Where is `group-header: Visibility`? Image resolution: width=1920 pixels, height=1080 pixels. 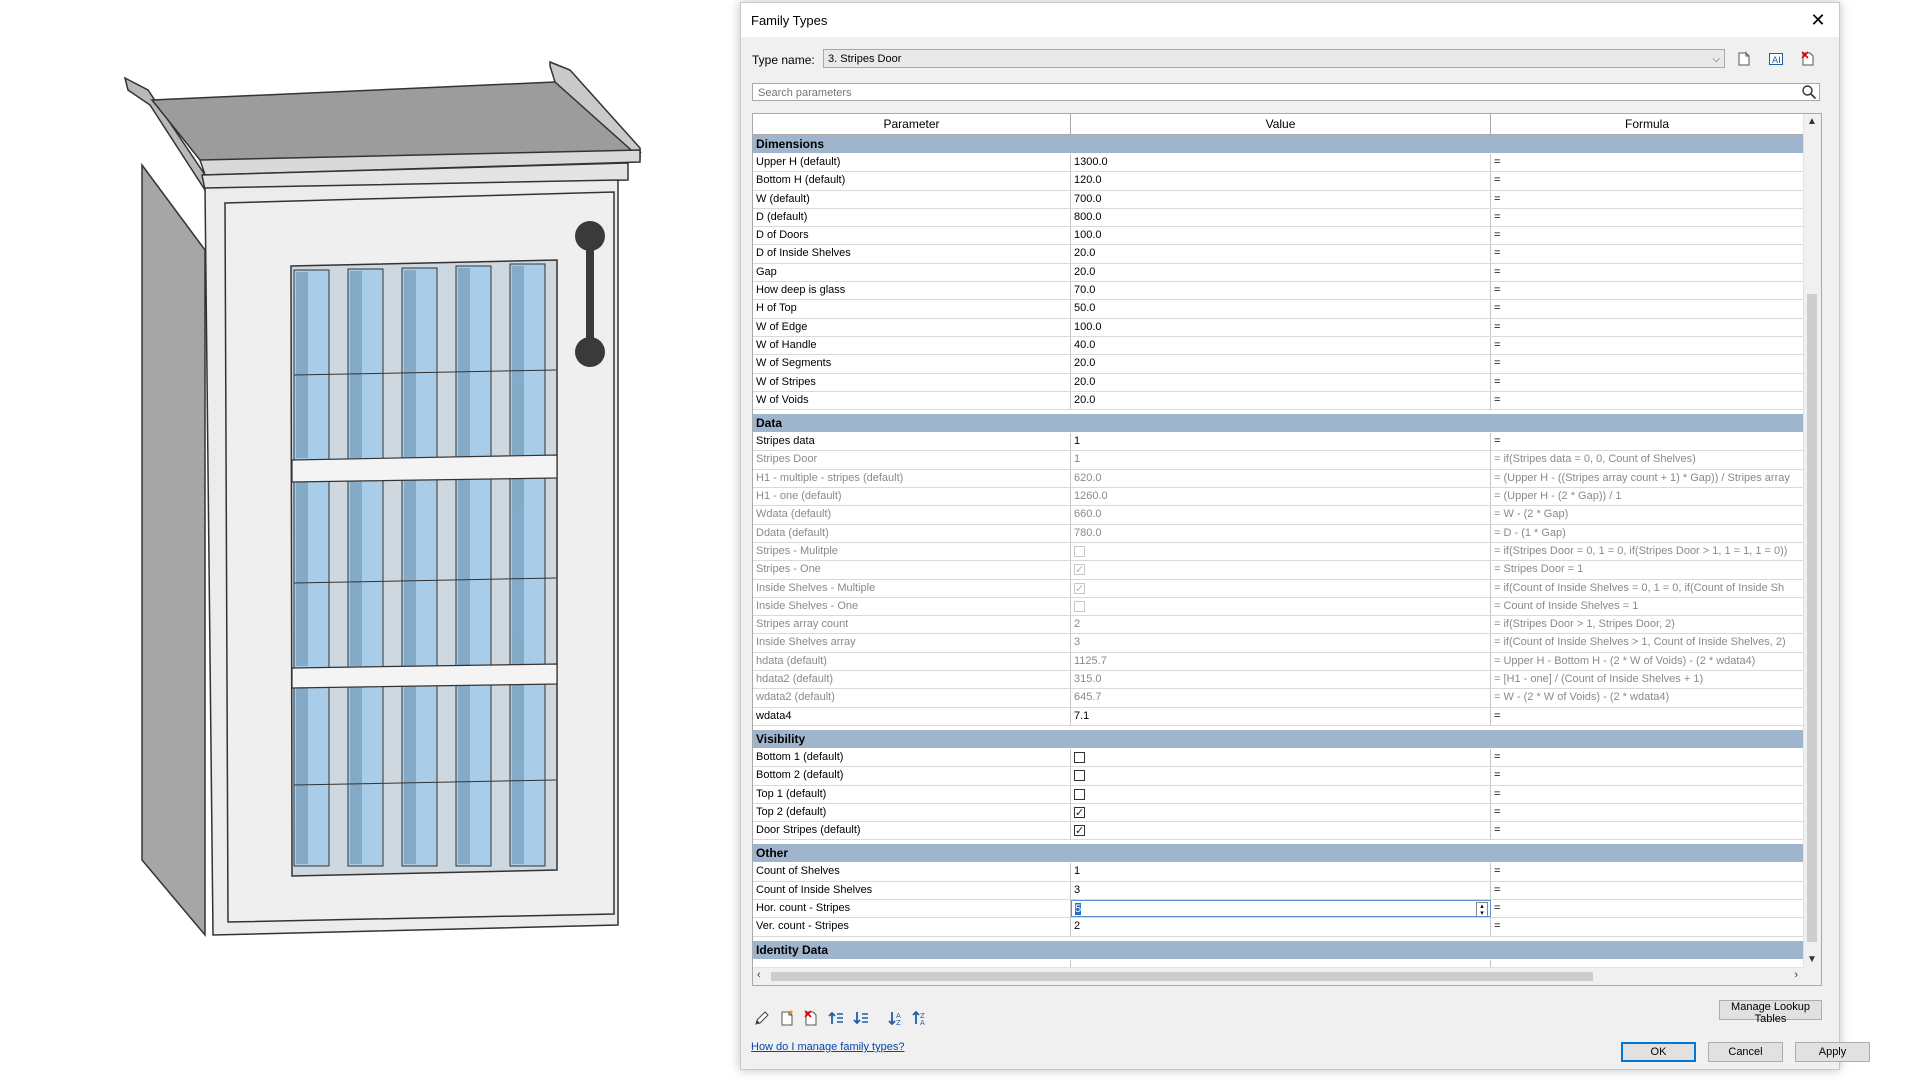 group-header: Visibility is located at coordinates (1278, 739).